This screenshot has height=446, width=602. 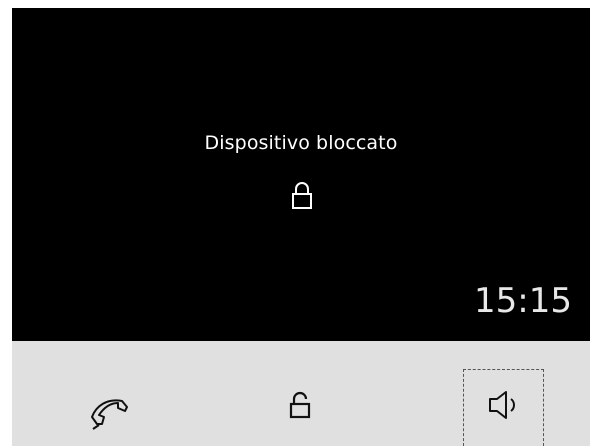 I want to click on phone-handset-icon, so click(x=109, y=403).